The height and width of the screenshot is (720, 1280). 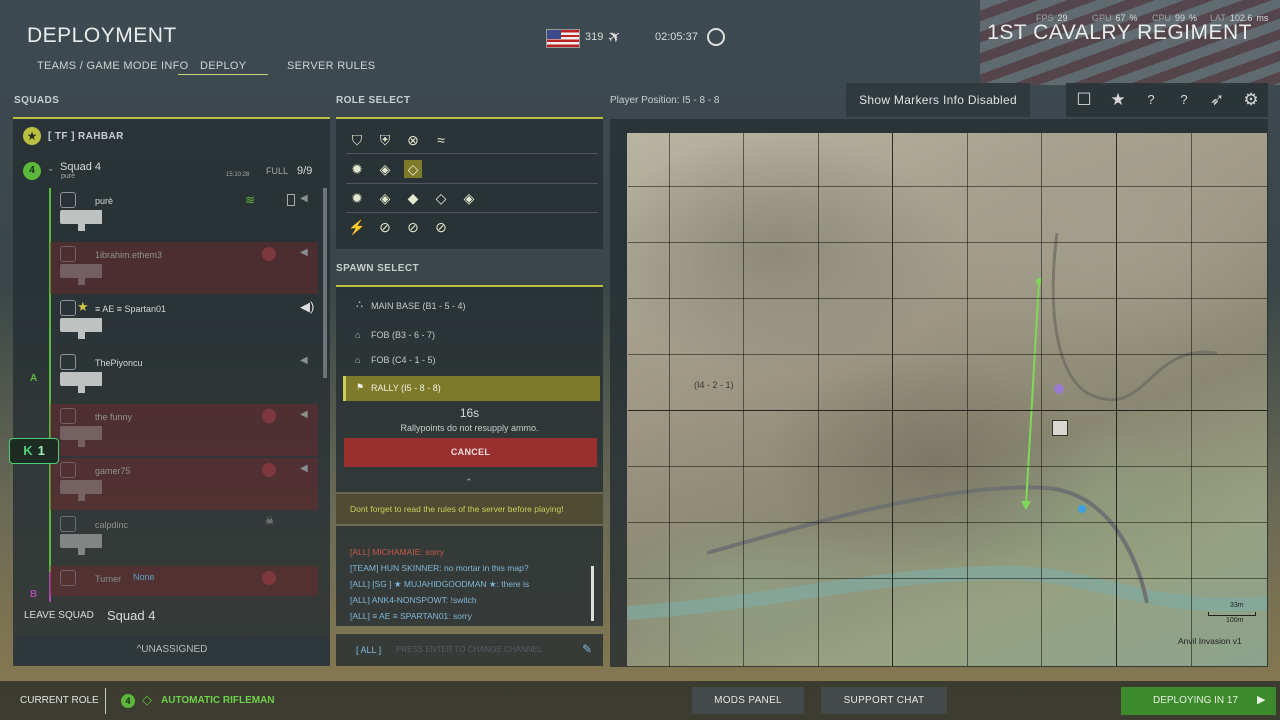 I want to click on list-item: gamer75 ◀, so click(x=184, y=484).